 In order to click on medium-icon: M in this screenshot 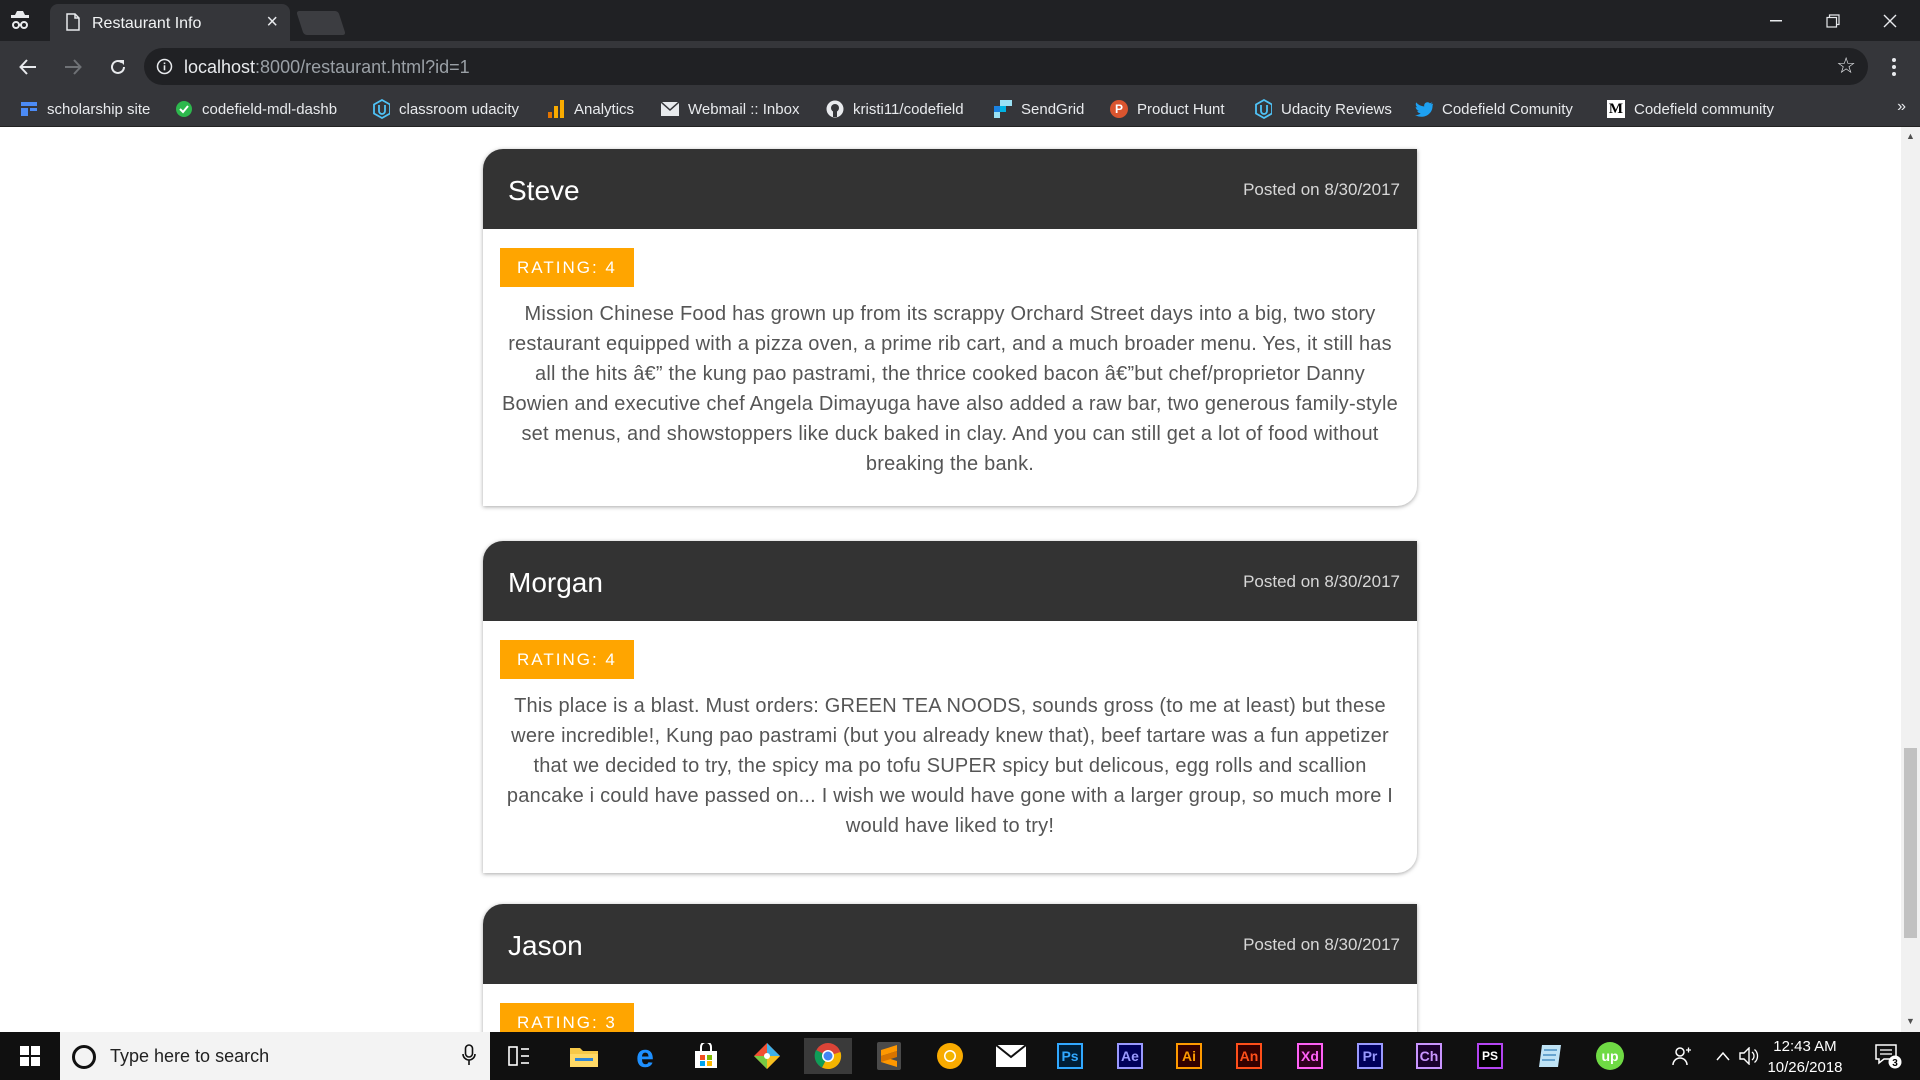, I will do `click(1616, 109)`.